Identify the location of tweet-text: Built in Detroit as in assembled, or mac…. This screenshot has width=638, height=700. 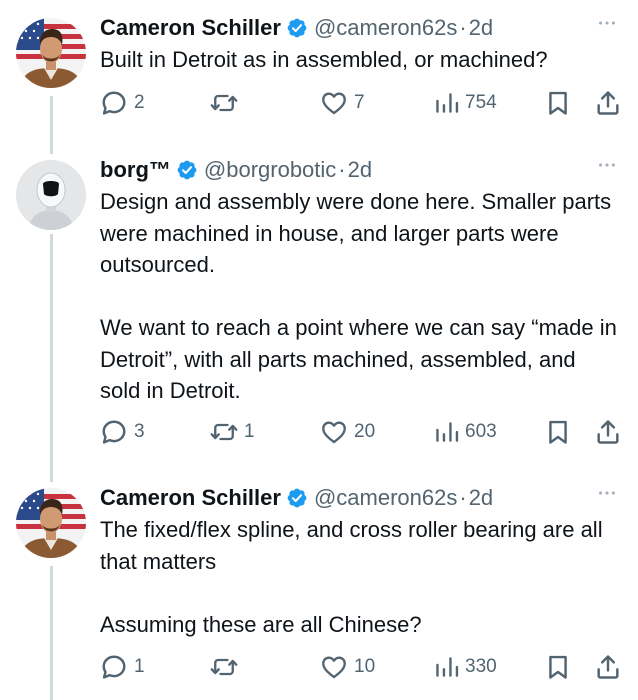
(359, 60).